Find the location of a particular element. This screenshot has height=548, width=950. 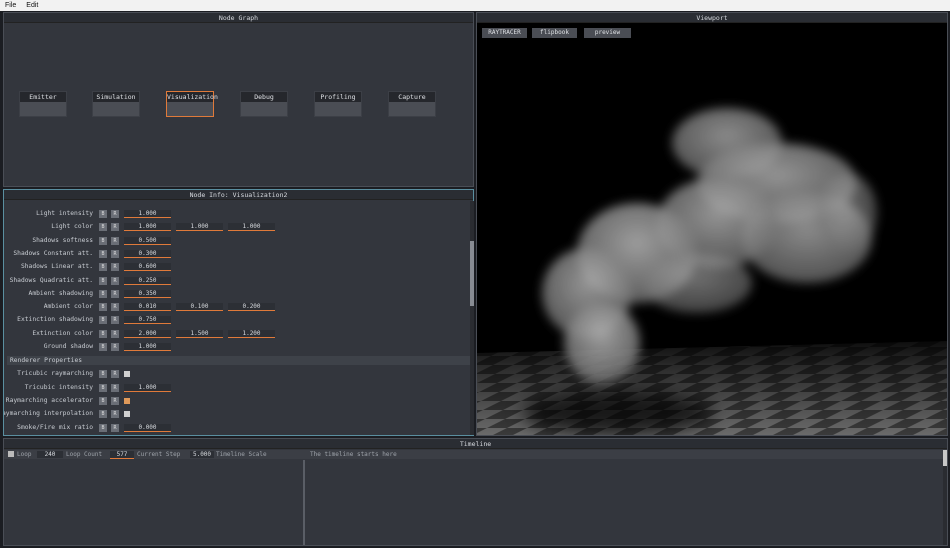

value-field: 1.200 is located at coordinates (251, 333).